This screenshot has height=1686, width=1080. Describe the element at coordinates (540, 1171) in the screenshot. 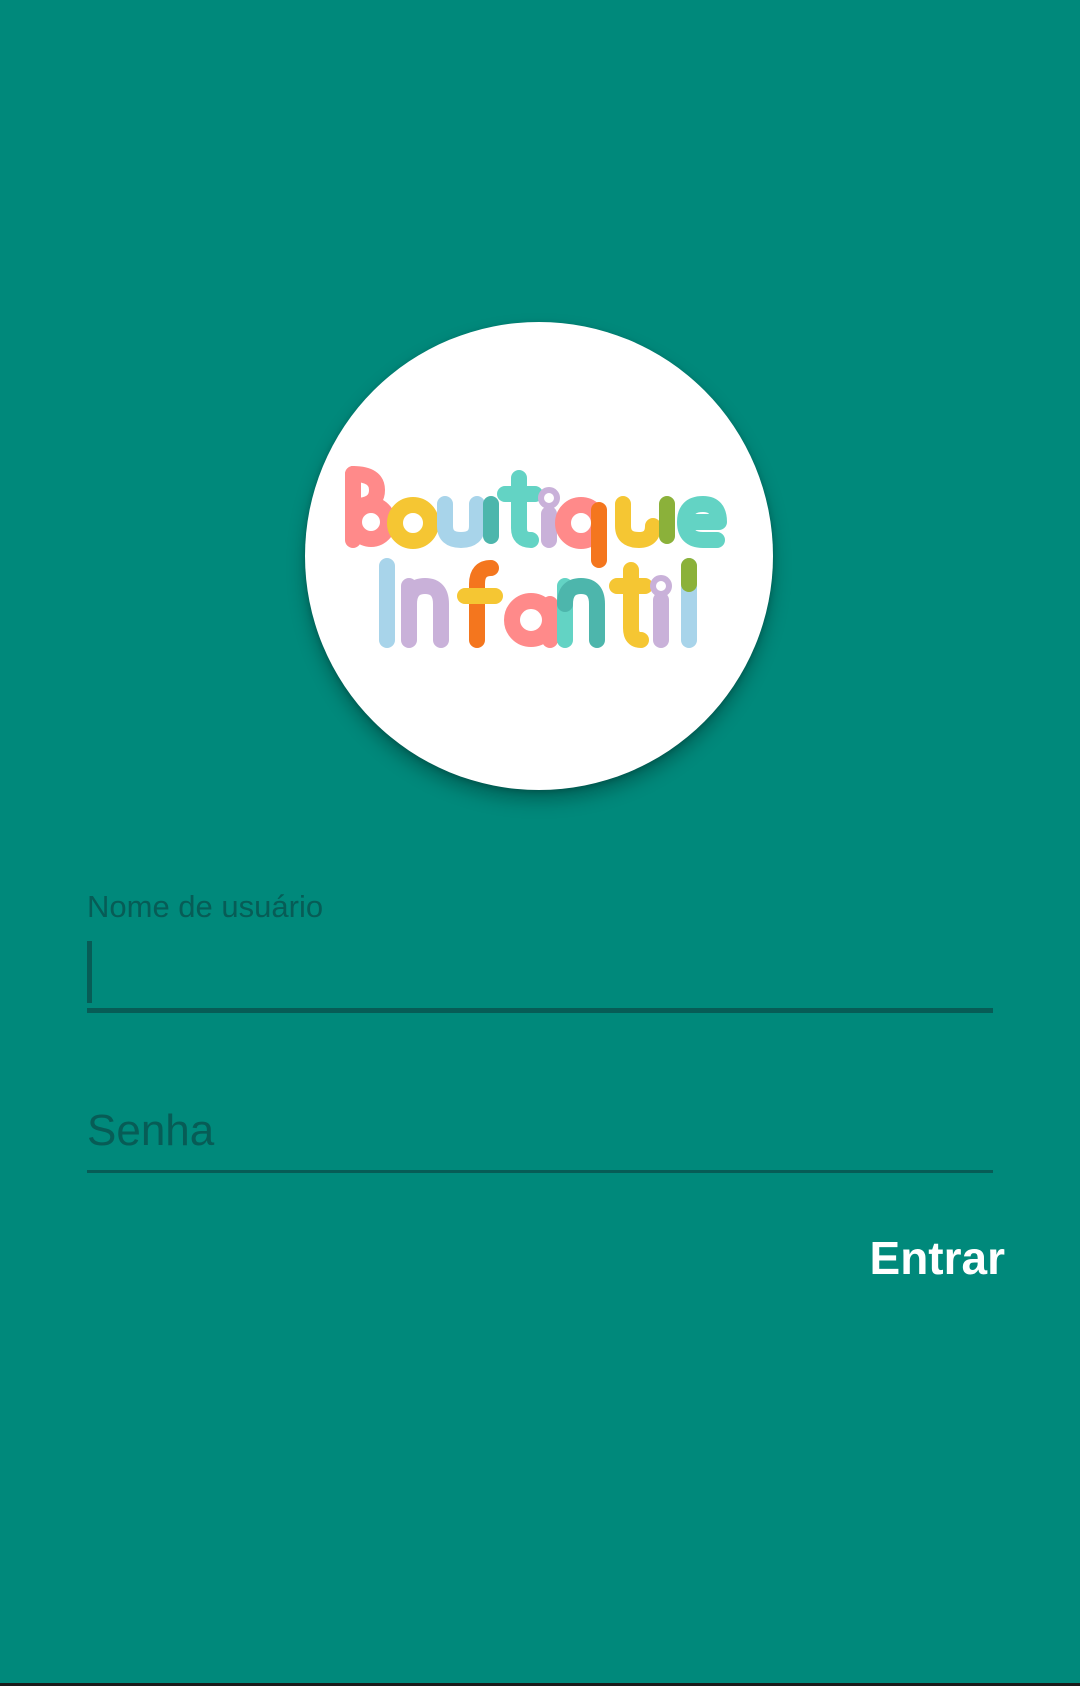

I see `password-underline` at that location.